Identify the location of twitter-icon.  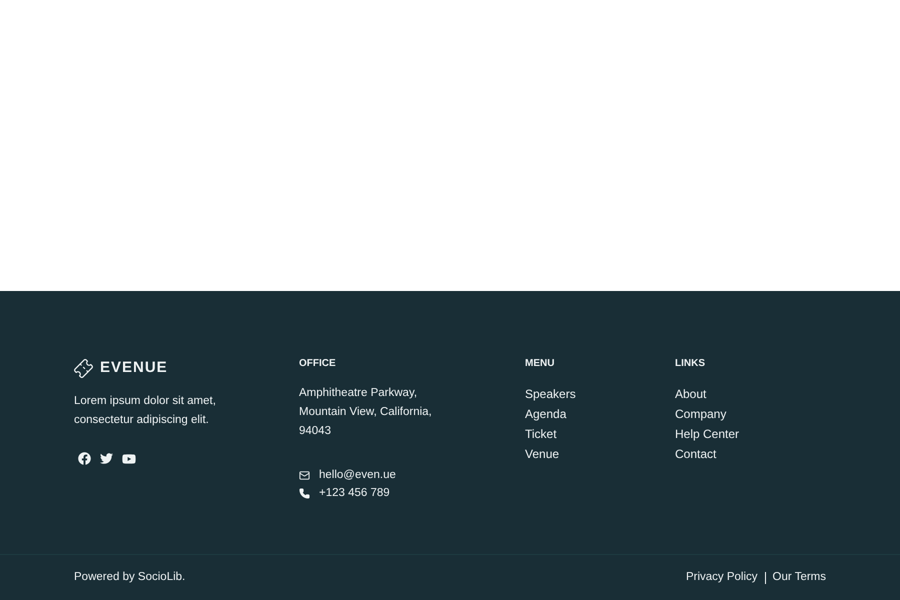
(106, 458).